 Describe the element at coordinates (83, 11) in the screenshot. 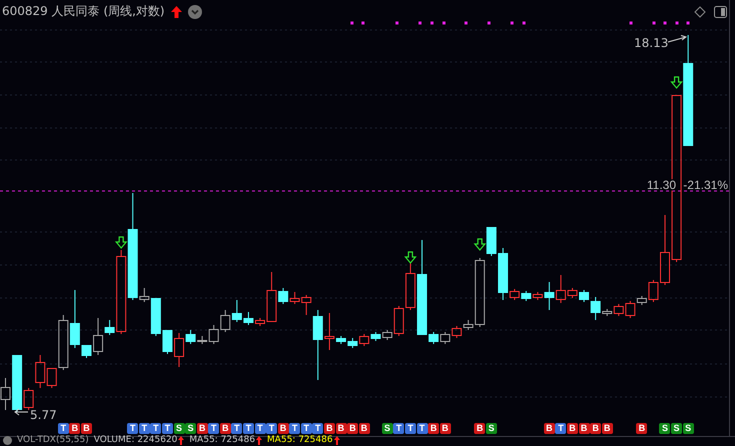

I see `stock-title: 600829 人民同泰 (周线,对数)` at that location.